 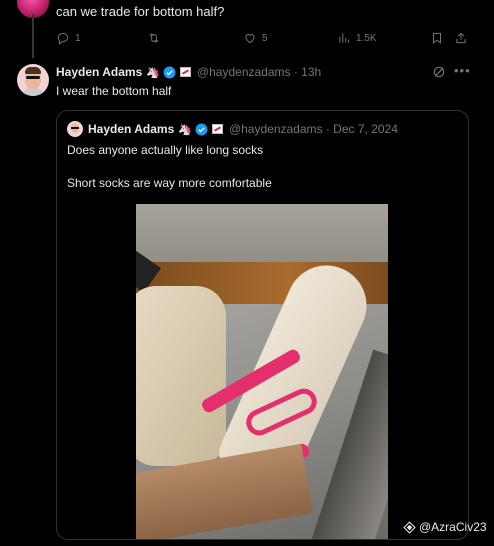 I want to click on author-handle-time: @haydenzadams · 13h, so click(x=259, y=72).